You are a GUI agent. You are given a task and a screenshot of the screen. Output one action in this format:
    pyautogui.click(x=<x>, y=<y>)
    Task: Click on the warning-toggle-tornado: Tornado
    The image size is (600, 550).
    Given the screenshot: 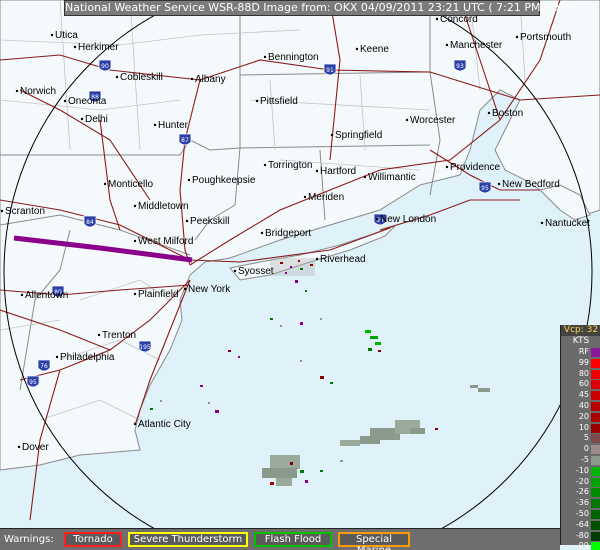 What is the action you would take?
    pyautogui.click(x=93, y=539)
    